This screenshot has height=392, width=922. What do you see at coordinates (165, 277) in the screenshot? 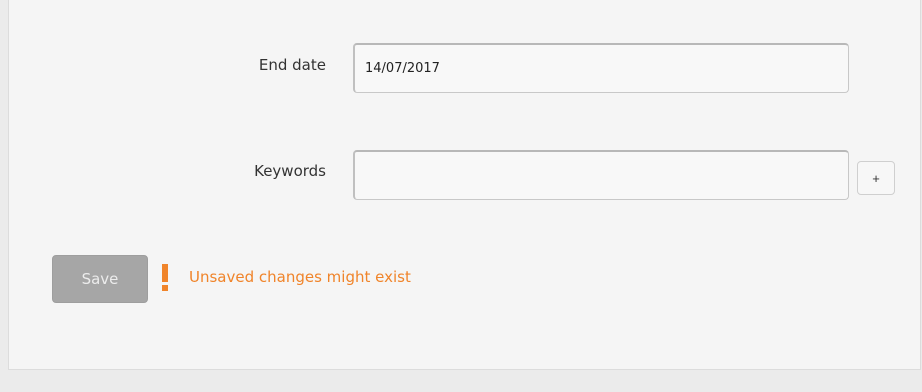
I see `exclamation-icon` at bounding box center [165, 277].